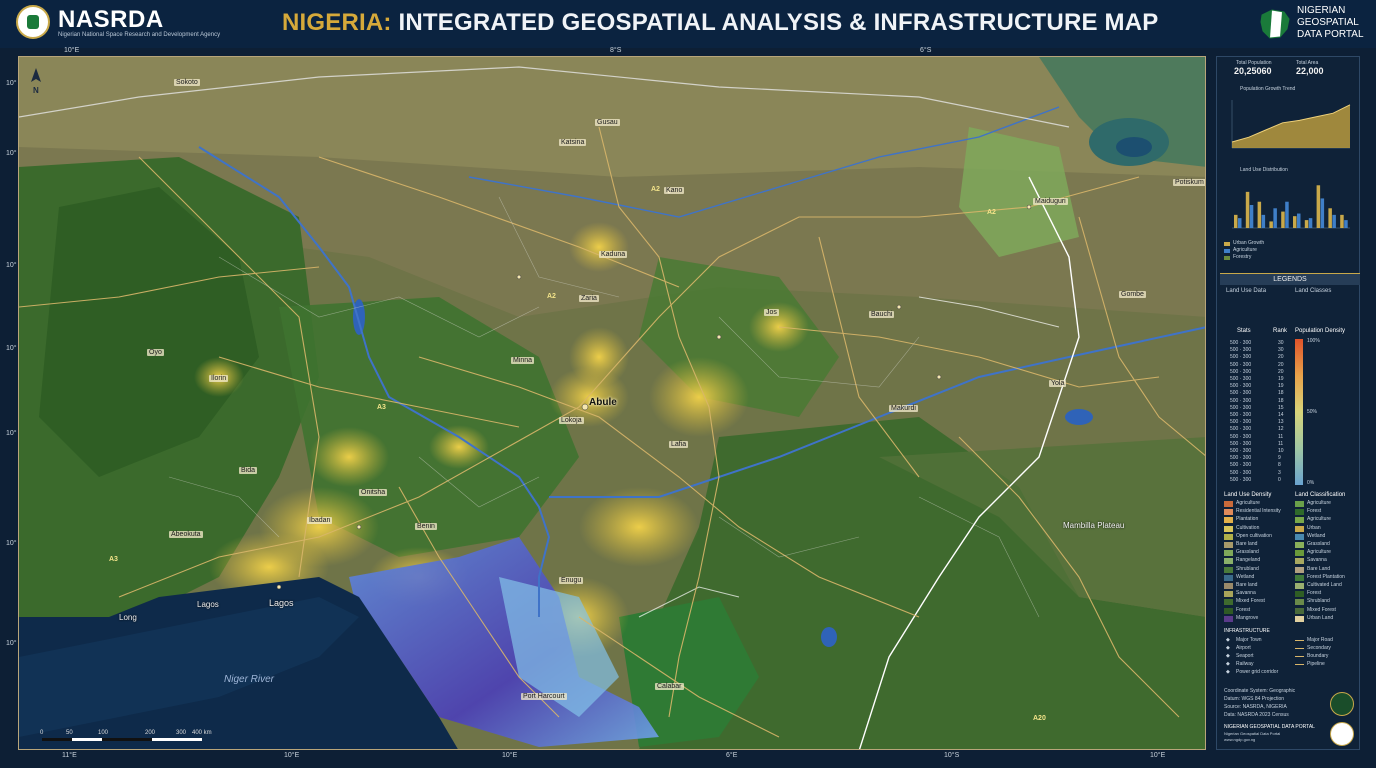 The image size is (1376, 768). Describe the element at coordinates (669, 686) in the screenshot. I see `place-label: Calabar` at that location.